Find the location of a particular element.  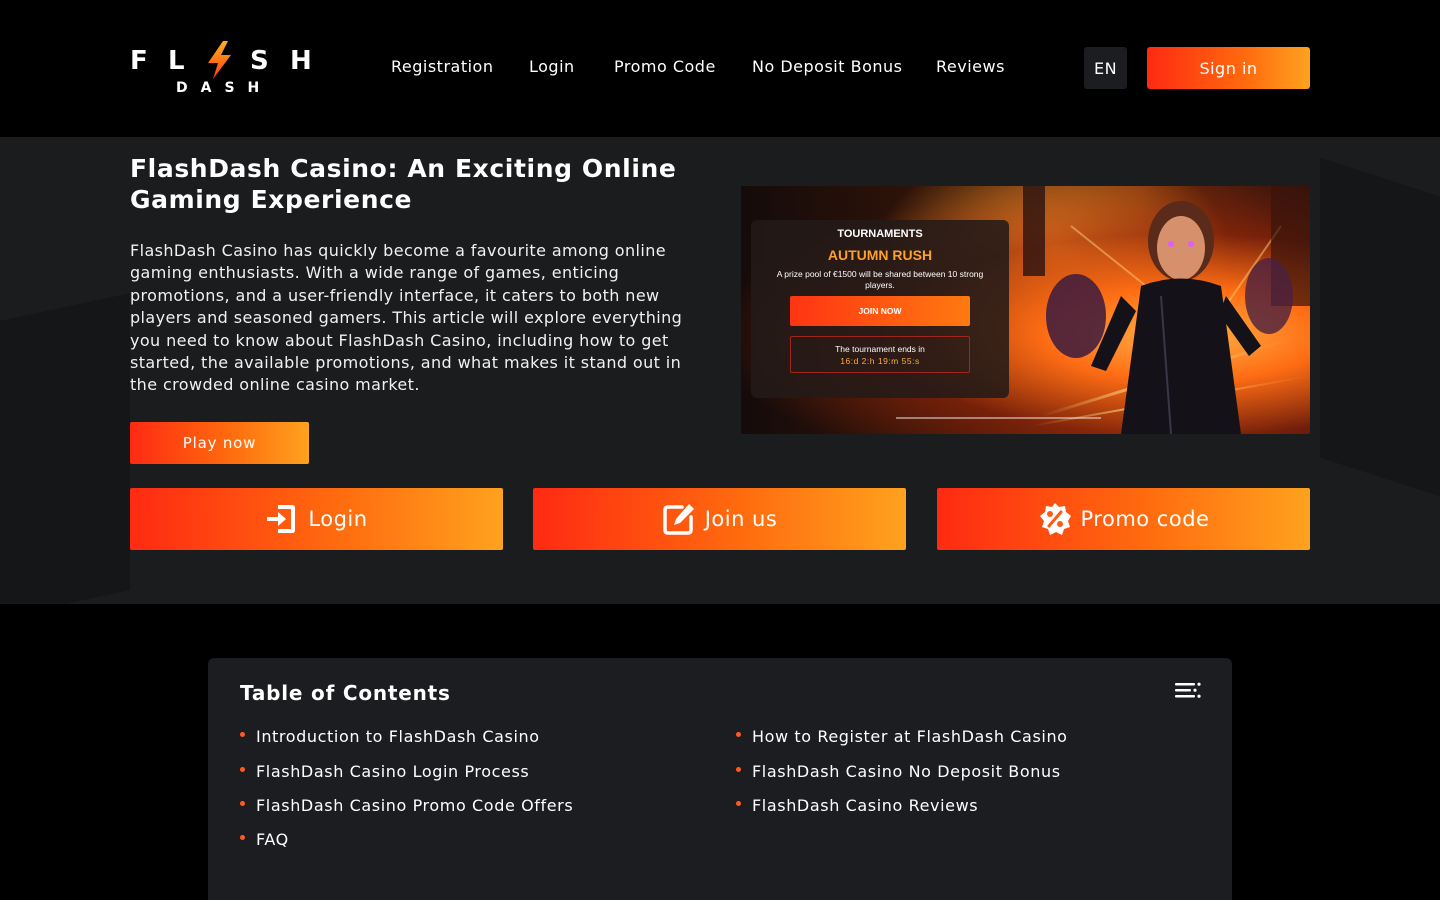

play-now-button: Play now is located at coordinates (219, 443).